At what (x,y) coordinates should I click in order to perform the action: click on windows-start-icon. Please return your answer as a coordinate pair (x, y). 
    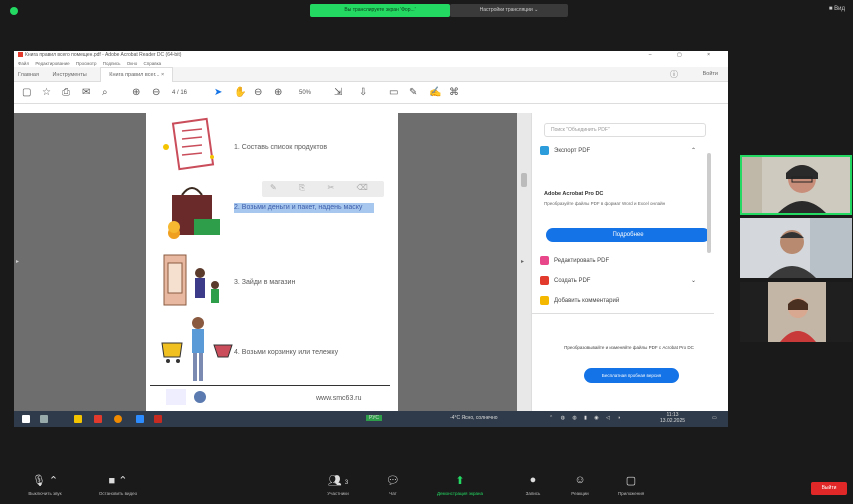
    Looking at the image, I should click on (26, 419).